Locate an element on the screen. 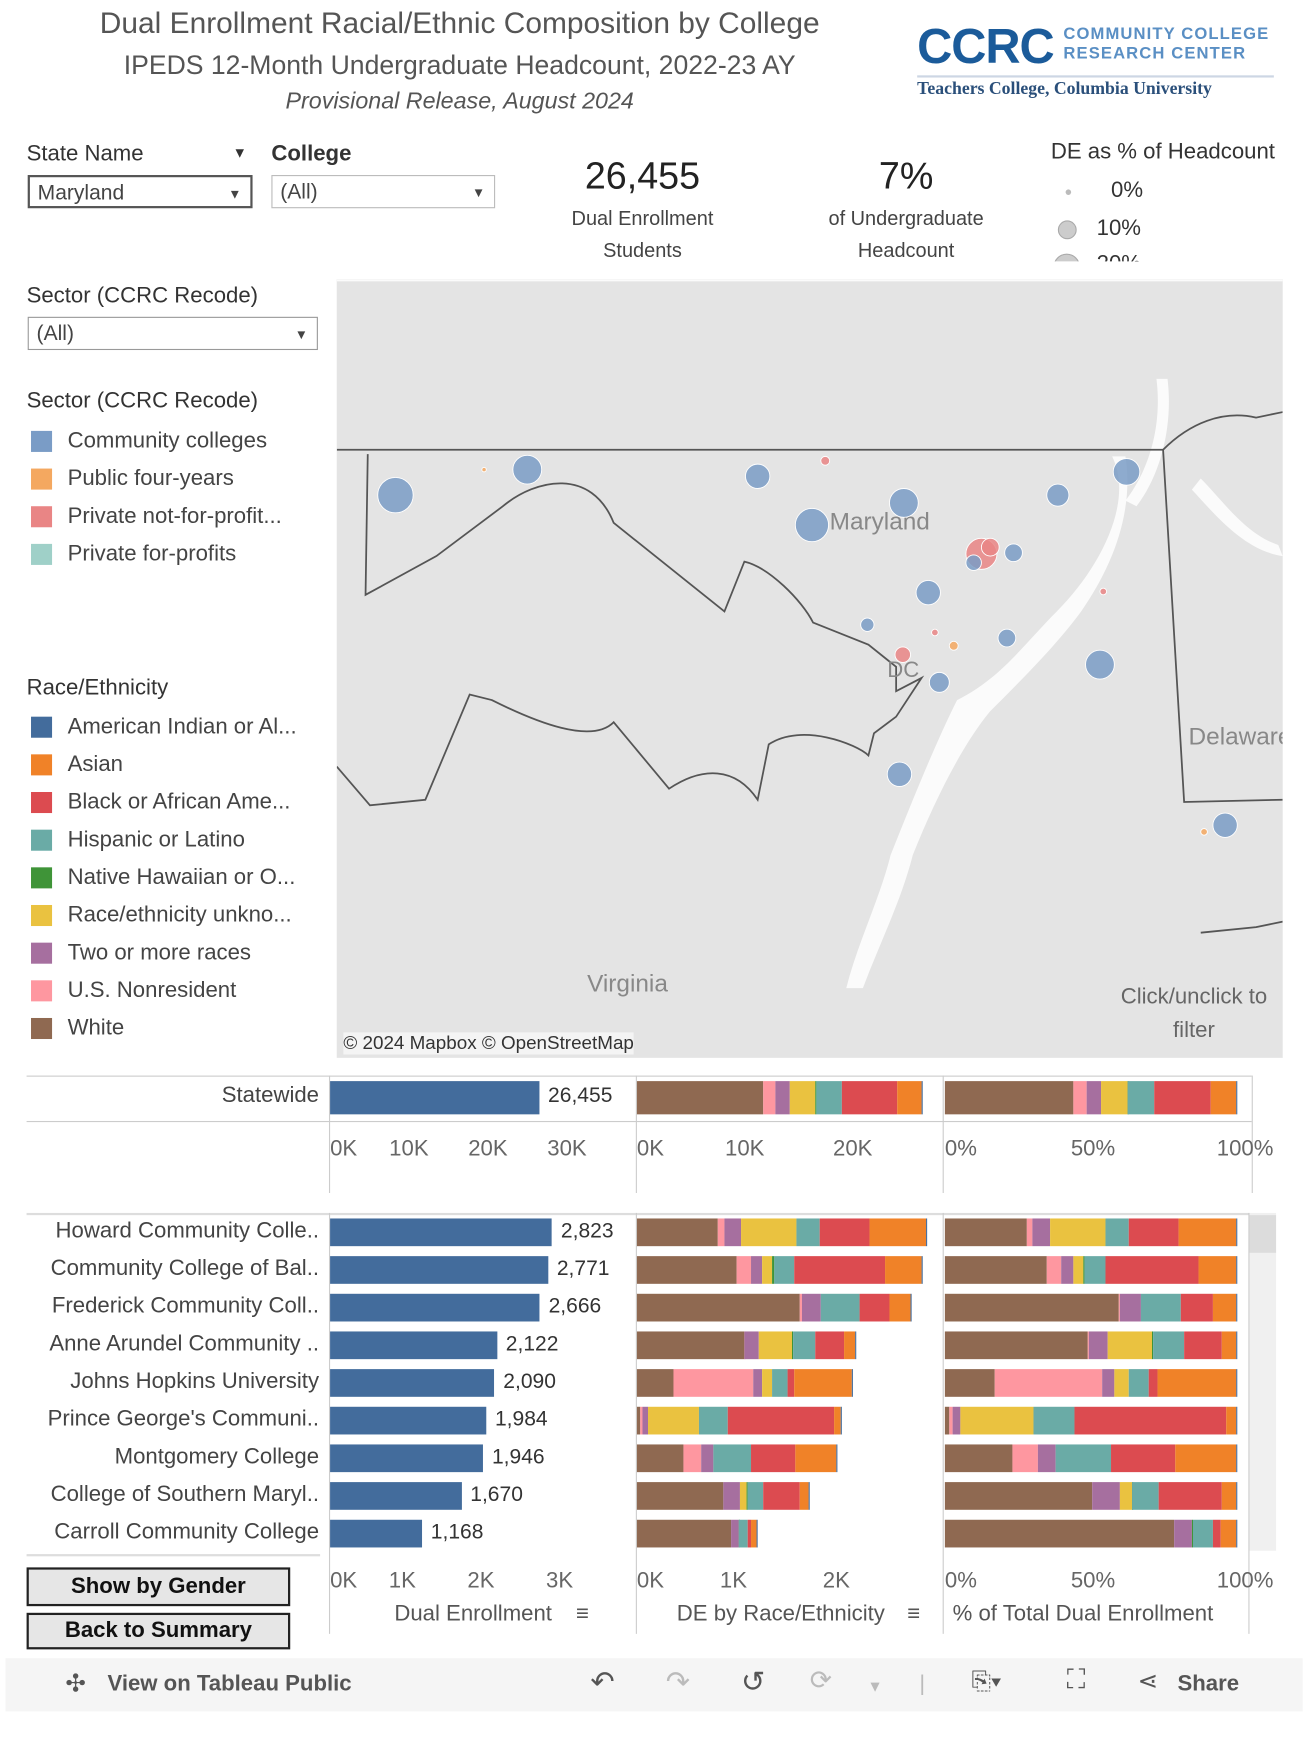 The width and height of the screenshot is (1306, 1740). undo-icon: ↶ is located at coordinates (602, 1682).